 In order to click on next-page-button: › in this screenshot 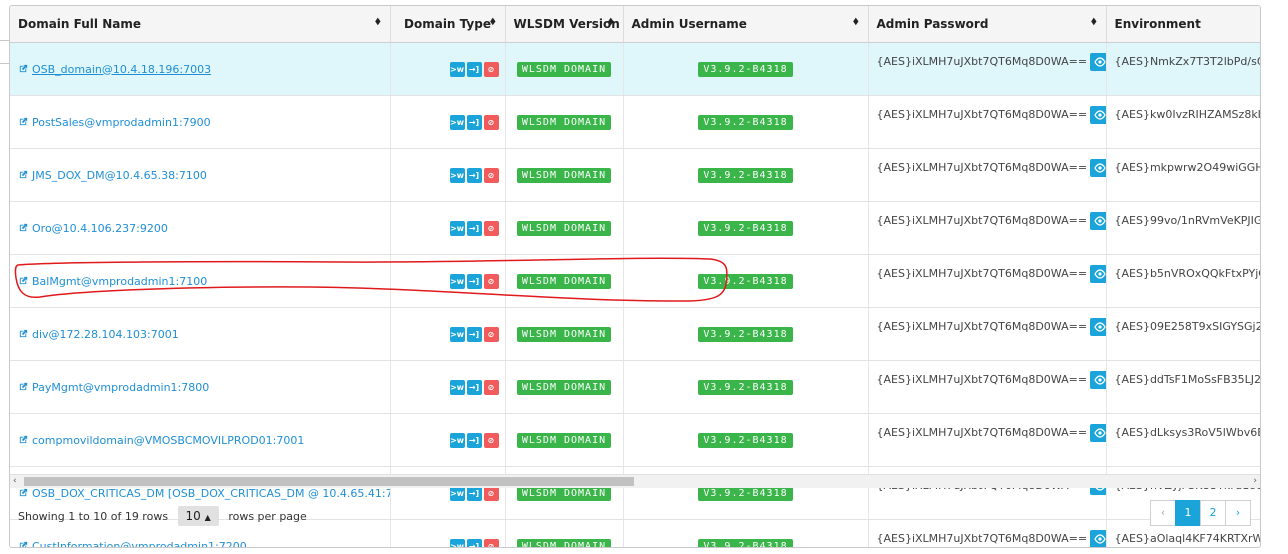, I will do `click(1238, 513)`.